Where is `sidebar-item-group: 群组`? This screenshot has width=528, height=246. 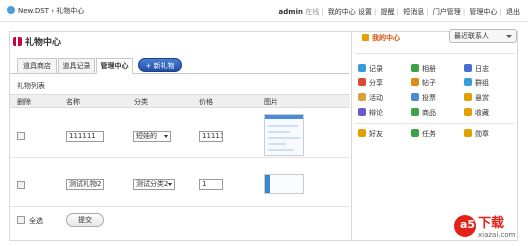
sidebar-item-group: 群组 is located at coordinates (476, 83).